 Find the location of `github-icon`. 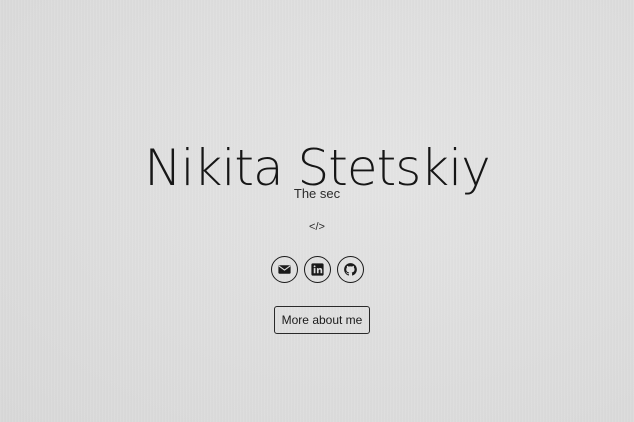

github-icon is located at coordinates (350, 269).